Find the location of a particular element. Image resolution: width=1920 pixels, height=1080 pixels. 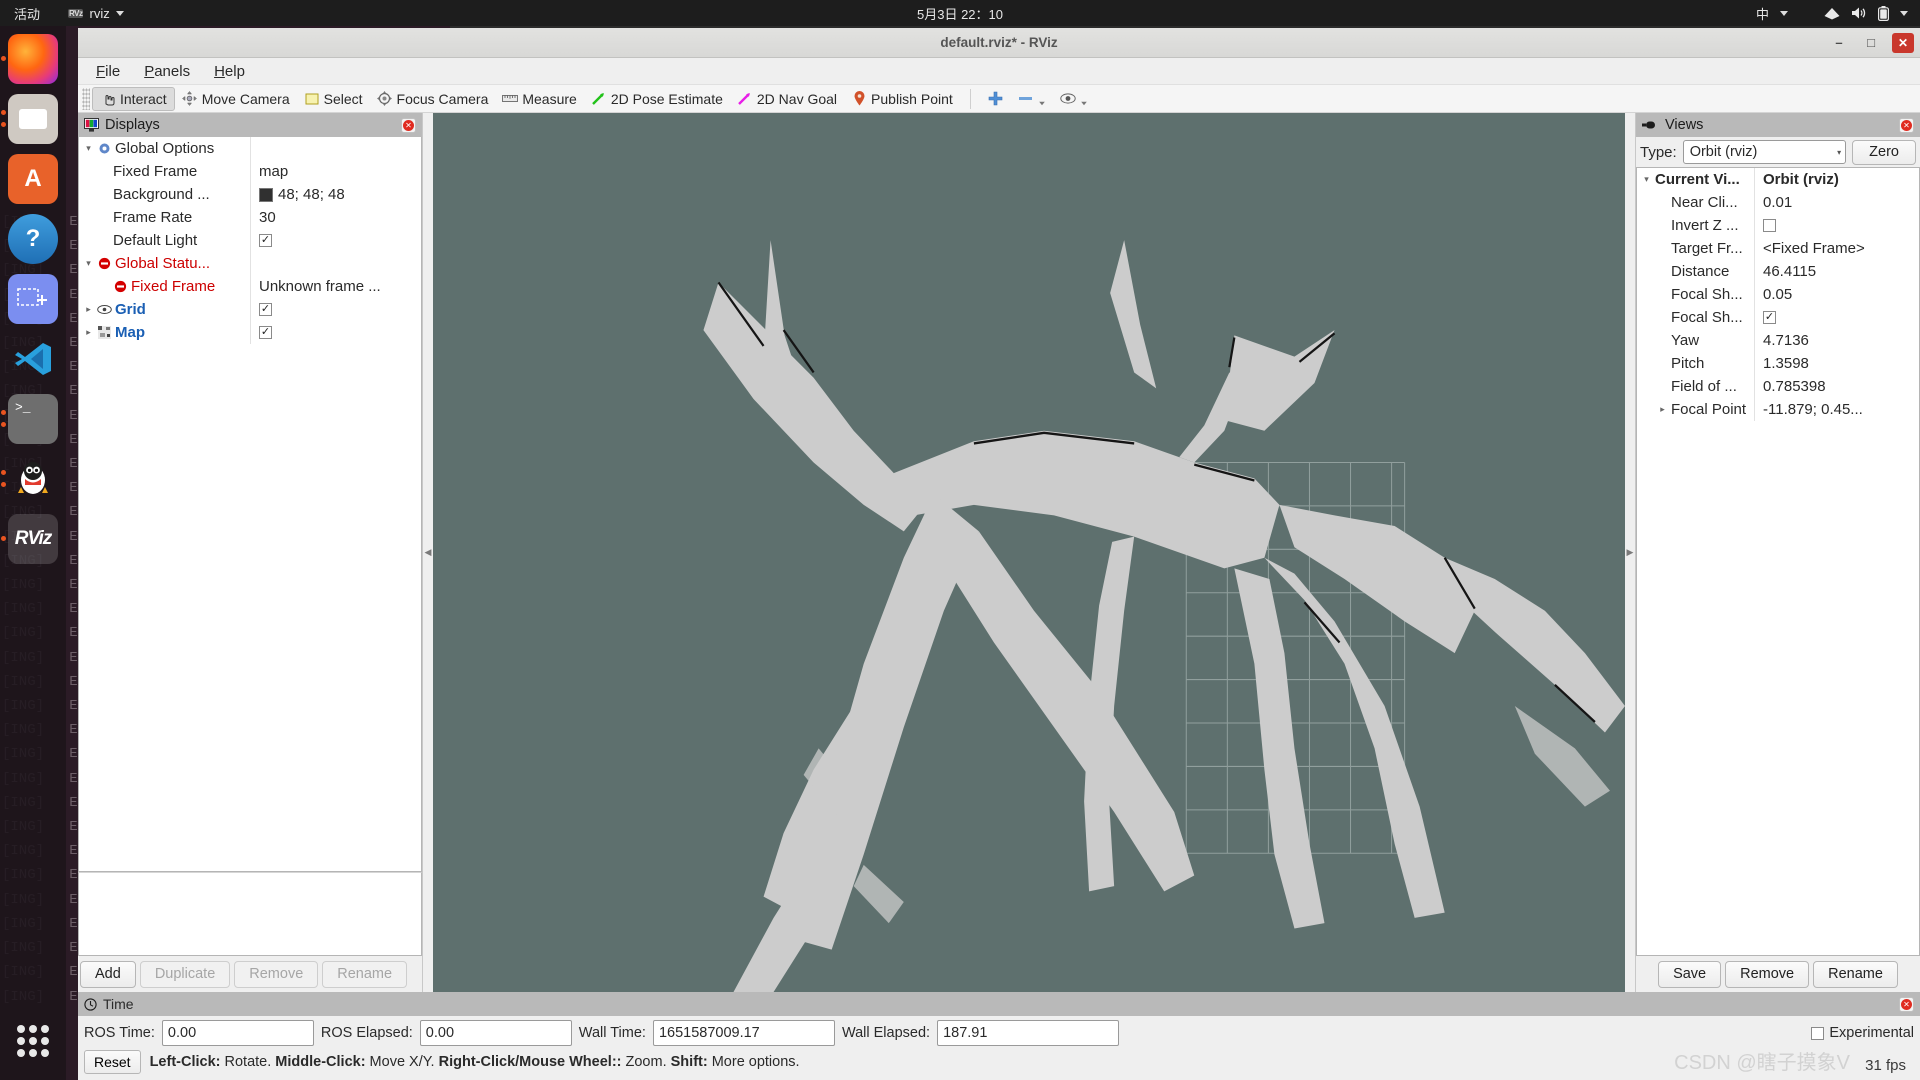

tree-value-grid: ✓ is located at coordinates (336, 309).